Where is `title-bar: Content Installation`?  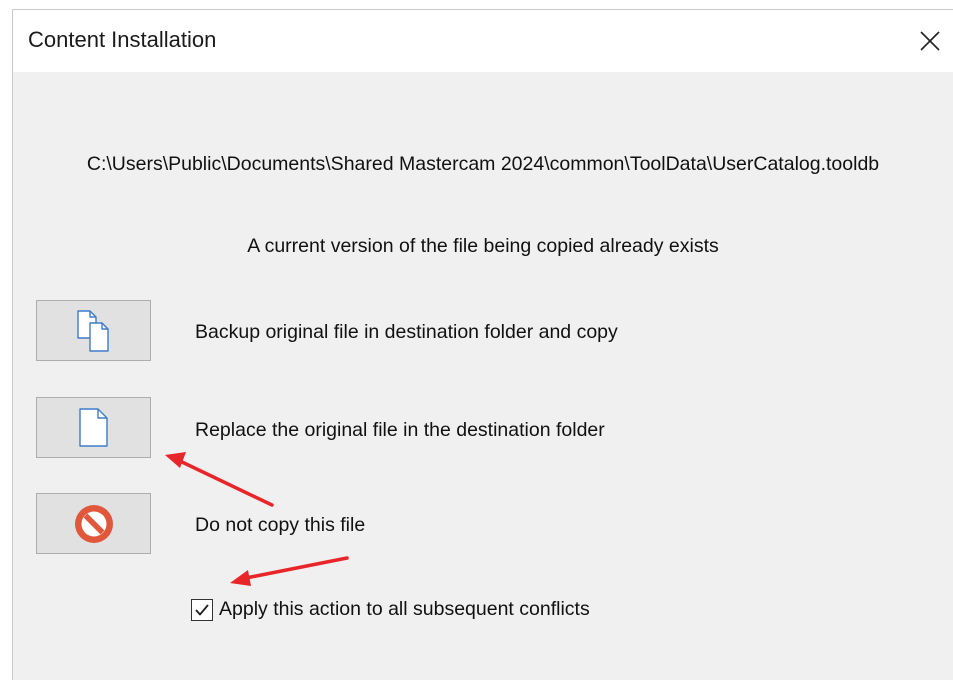 title-bar: Content Installation is located at coordinates (483, 41).